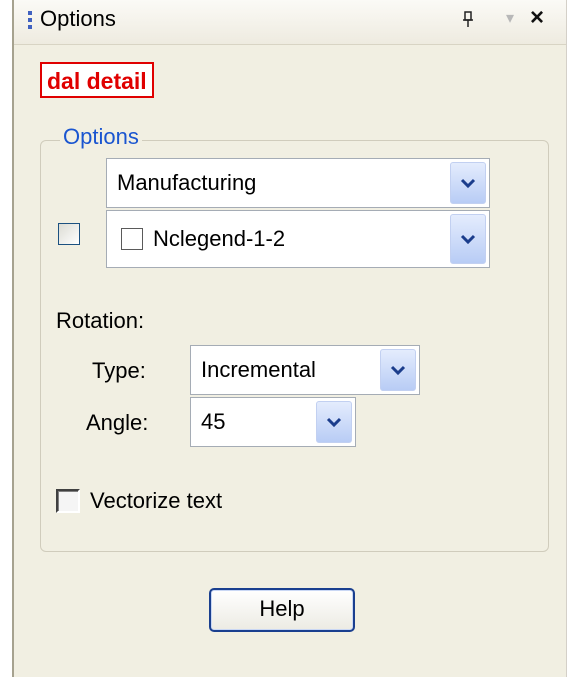 The image size is (576, 677). Describe the element at coordinates (273, 422) in the screenshot. I see `rotation-angle-select: 45` at that location.